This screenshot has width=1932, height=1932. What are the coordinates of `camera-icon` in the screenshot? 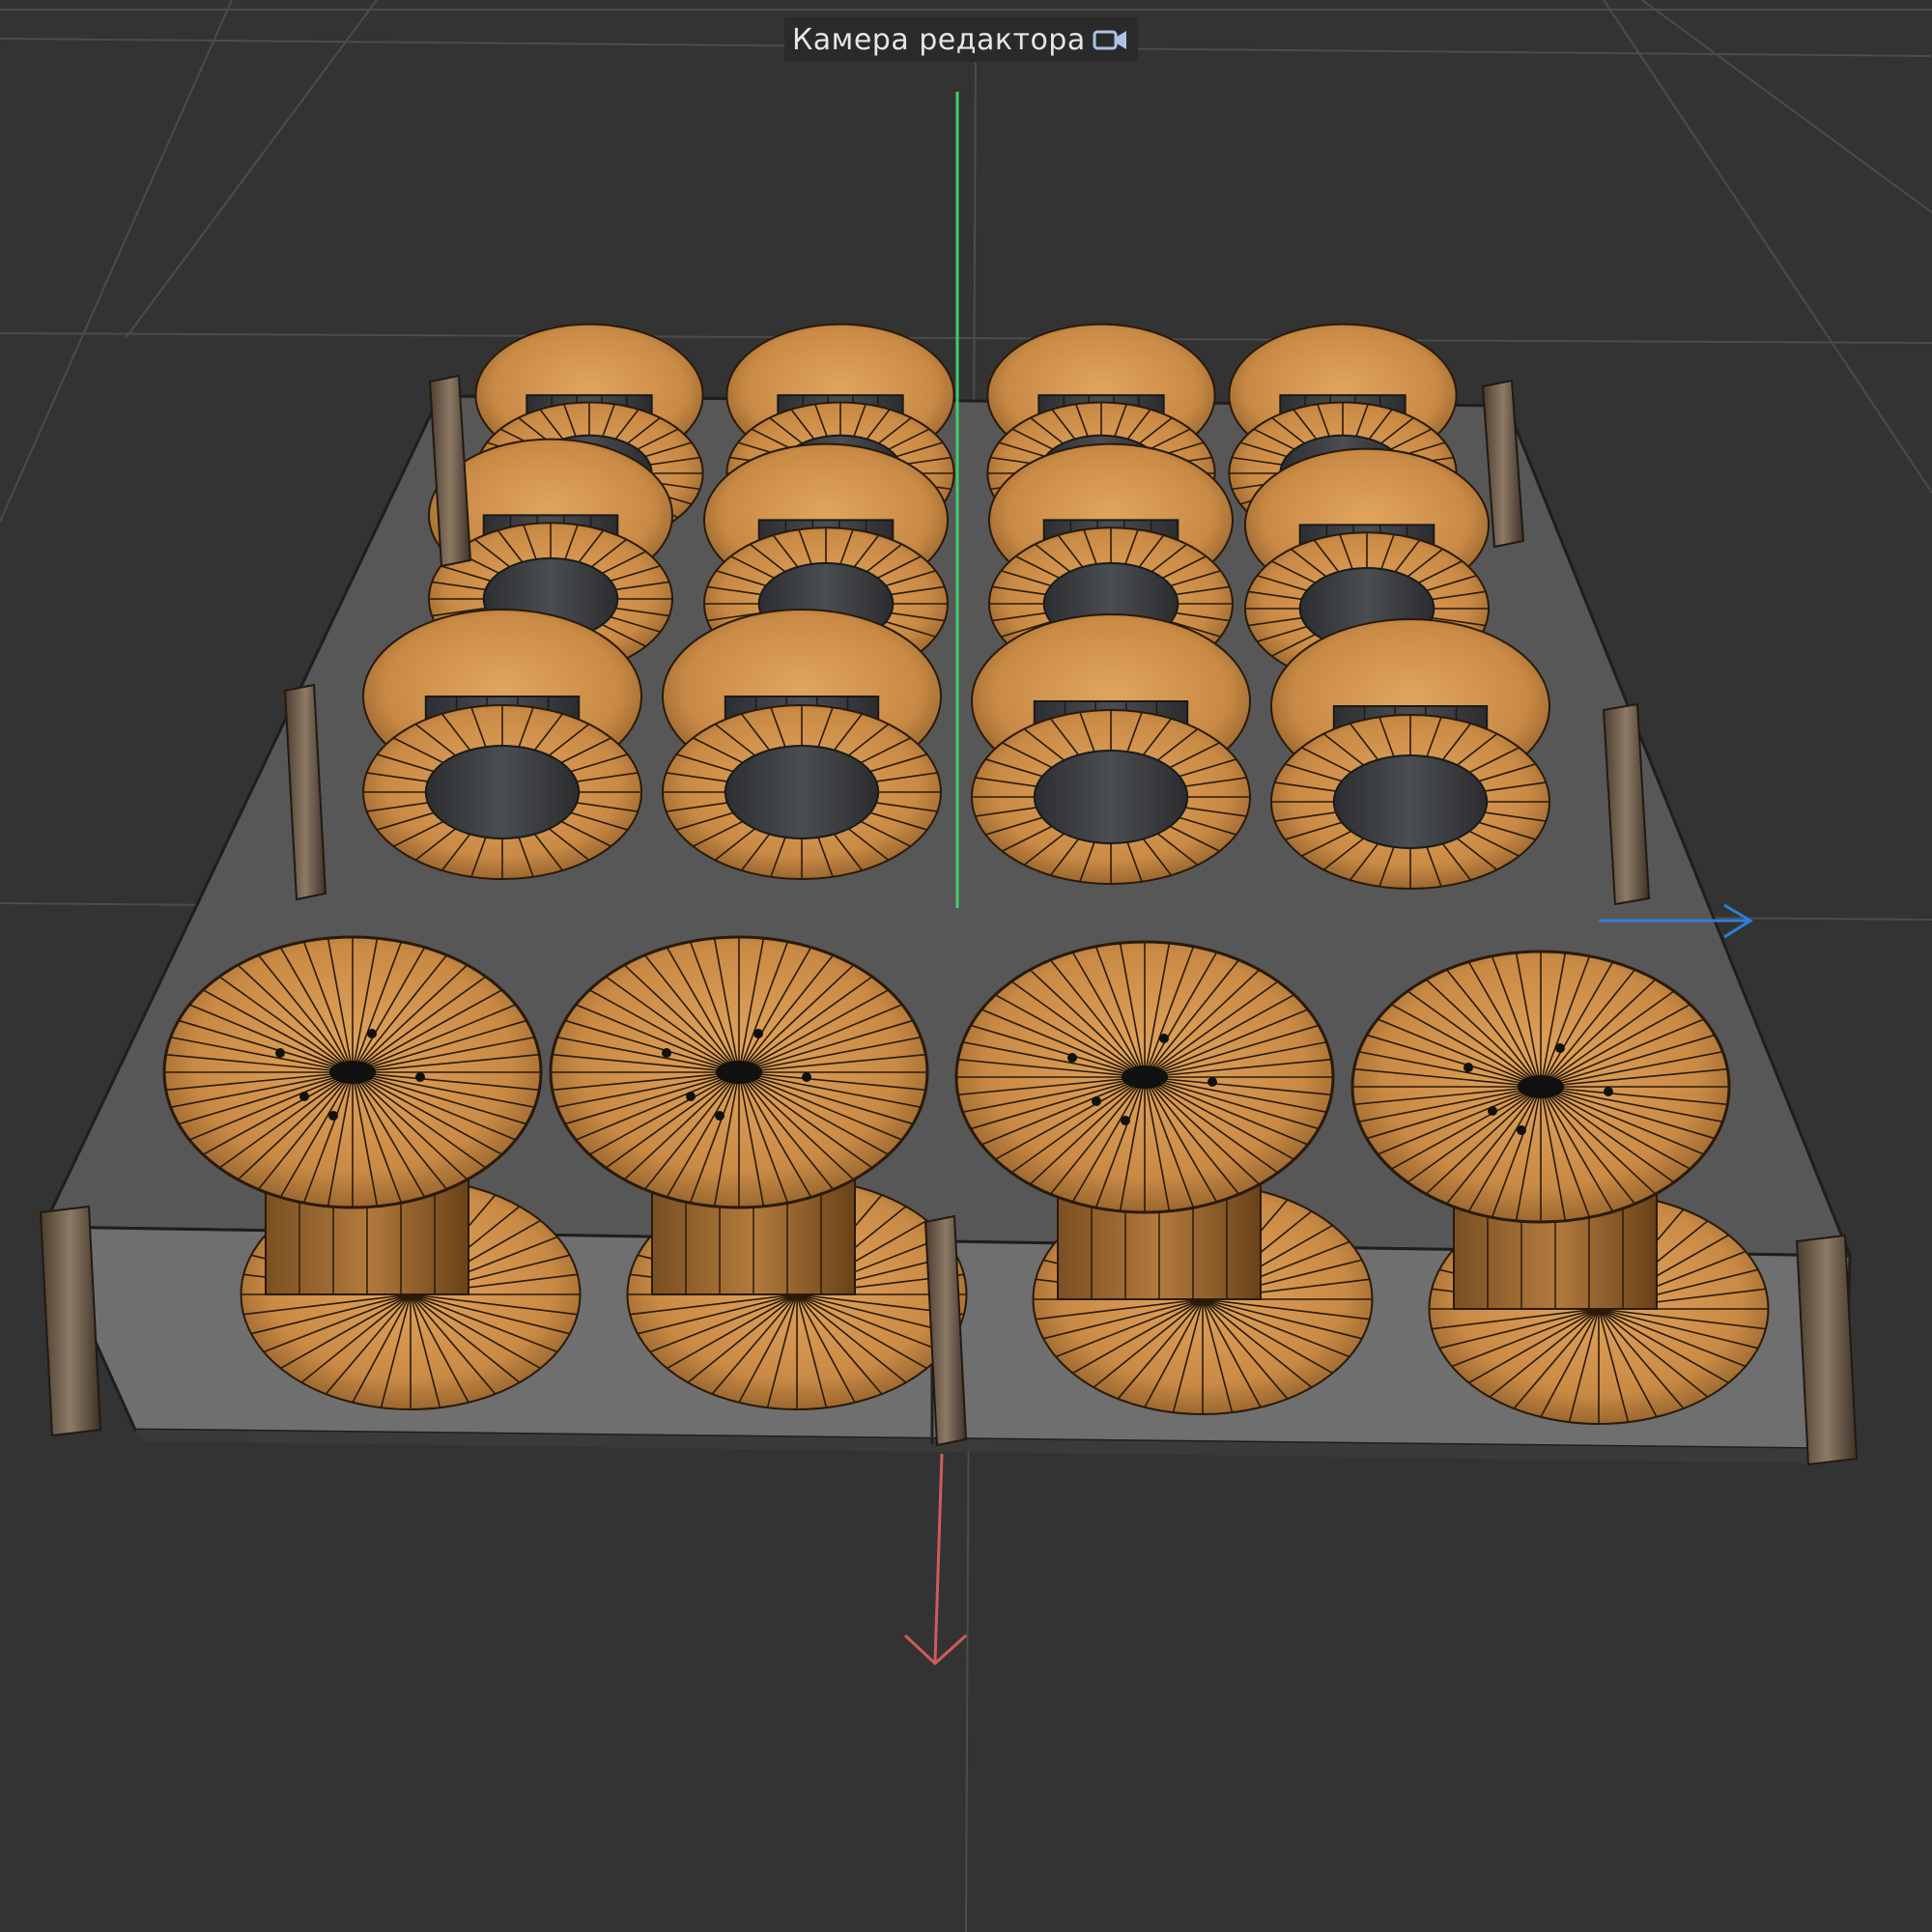 It's located at (1109, 40).